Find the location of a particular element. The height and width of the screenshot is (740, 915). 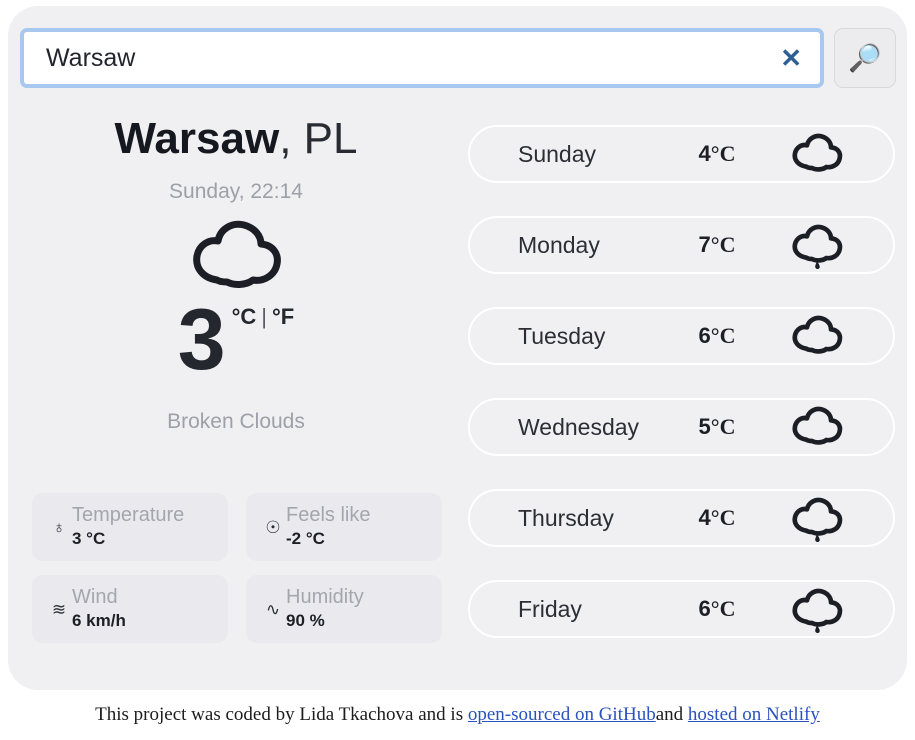

detail-card-wind: ≋ Wind 6 km/h is located at coordinates (130, 609).